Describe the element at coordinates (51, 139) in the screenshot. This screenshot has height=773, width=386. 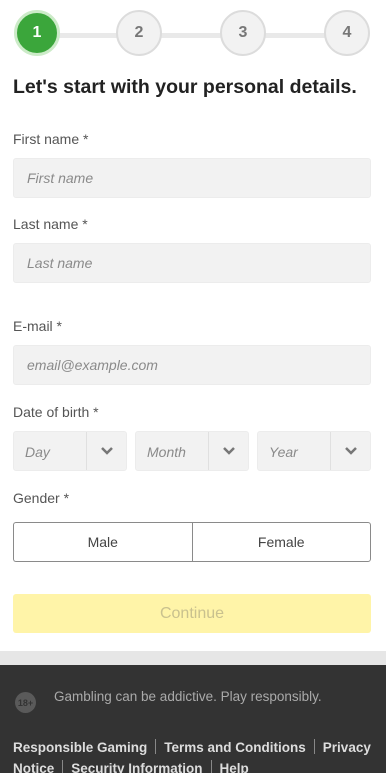
I see `first-name-label: First name *` at that location.